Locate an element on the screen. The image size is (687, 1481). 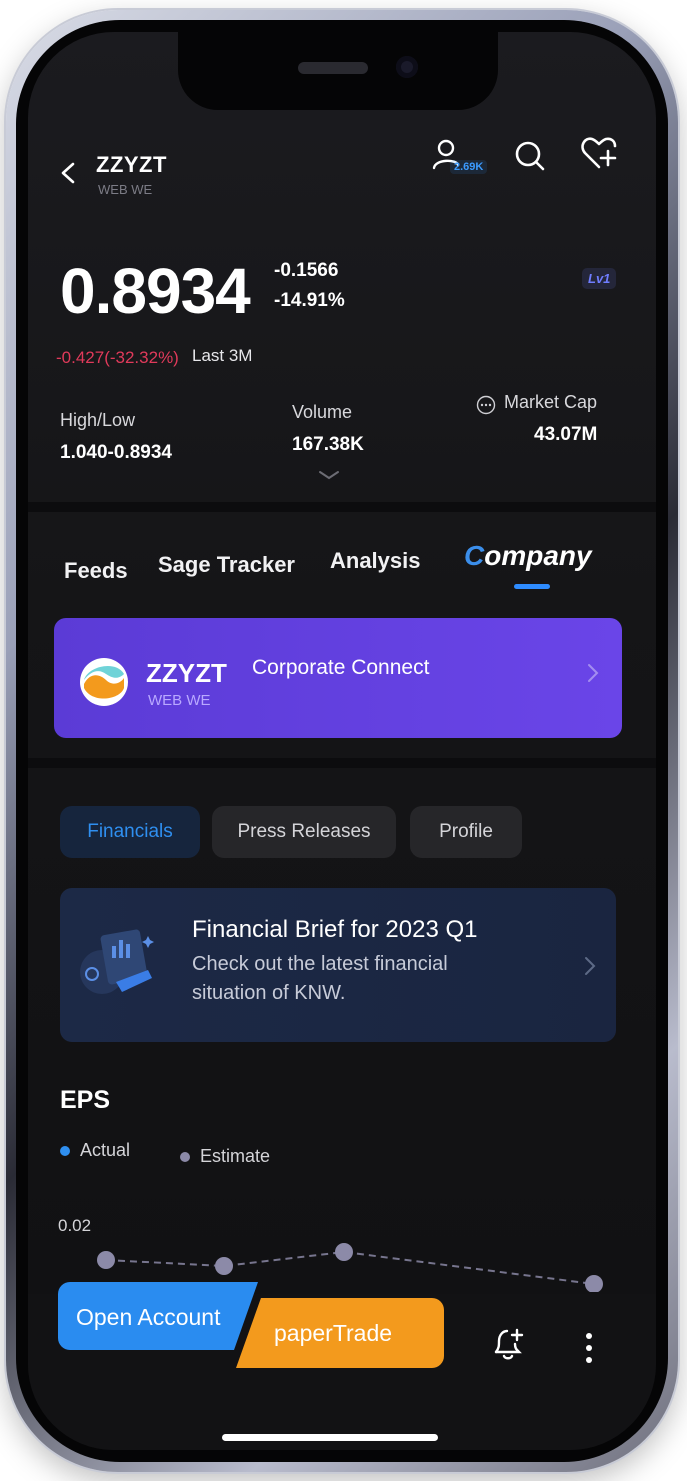
open-account-label: Open Account is located at coordinates (148, 1317).